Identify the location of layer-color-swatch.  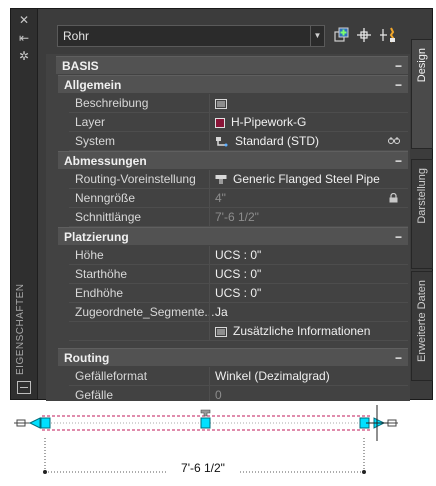
(220, 123).